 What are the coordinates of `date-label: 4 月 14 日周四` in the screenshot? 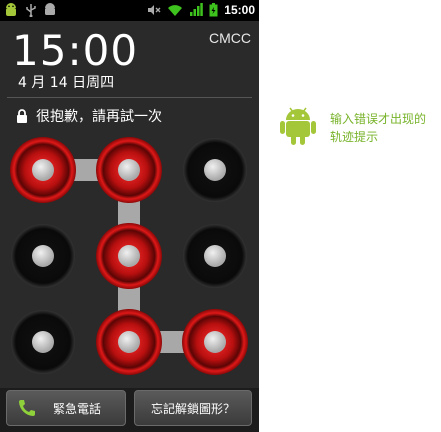 It's located at (66, 83).